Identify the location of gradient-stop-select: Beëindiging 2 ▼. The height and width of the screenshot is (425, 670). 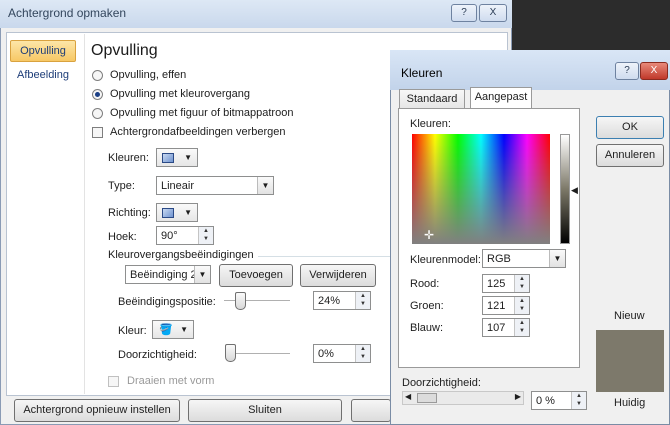
(168, 274).